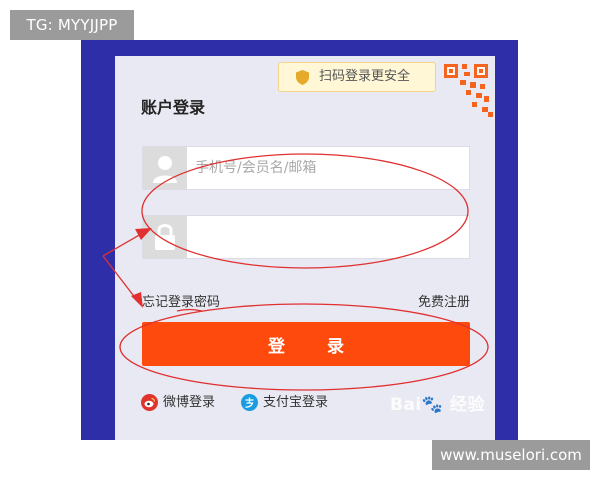 The image size is (600, 480). Describe the element at coordinates (173, 107) in the screenshot. I see `login-title: 账户登录` at that location.